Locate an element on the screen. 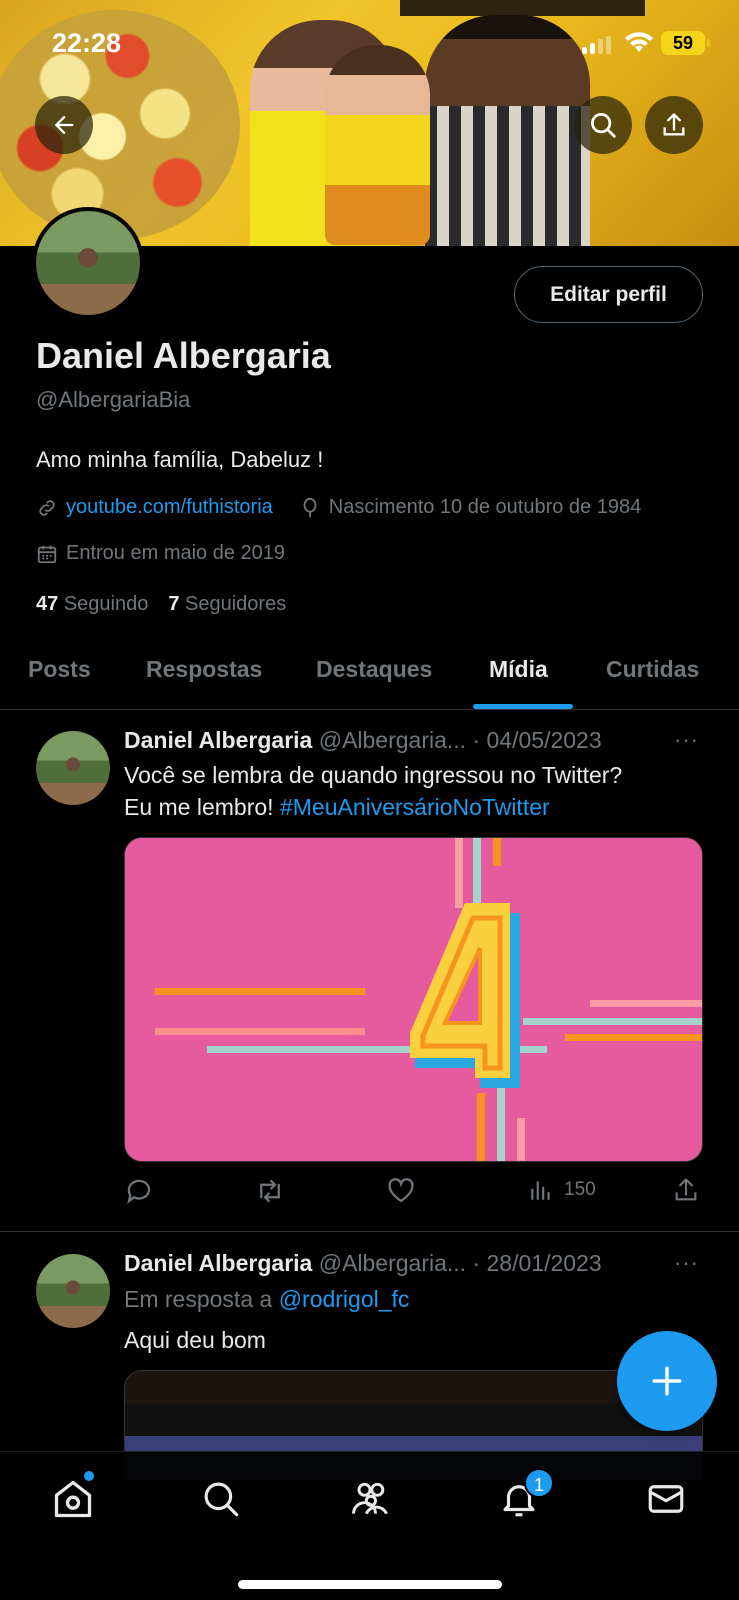  views-button: 150 is located at coordinates (562, 1190).